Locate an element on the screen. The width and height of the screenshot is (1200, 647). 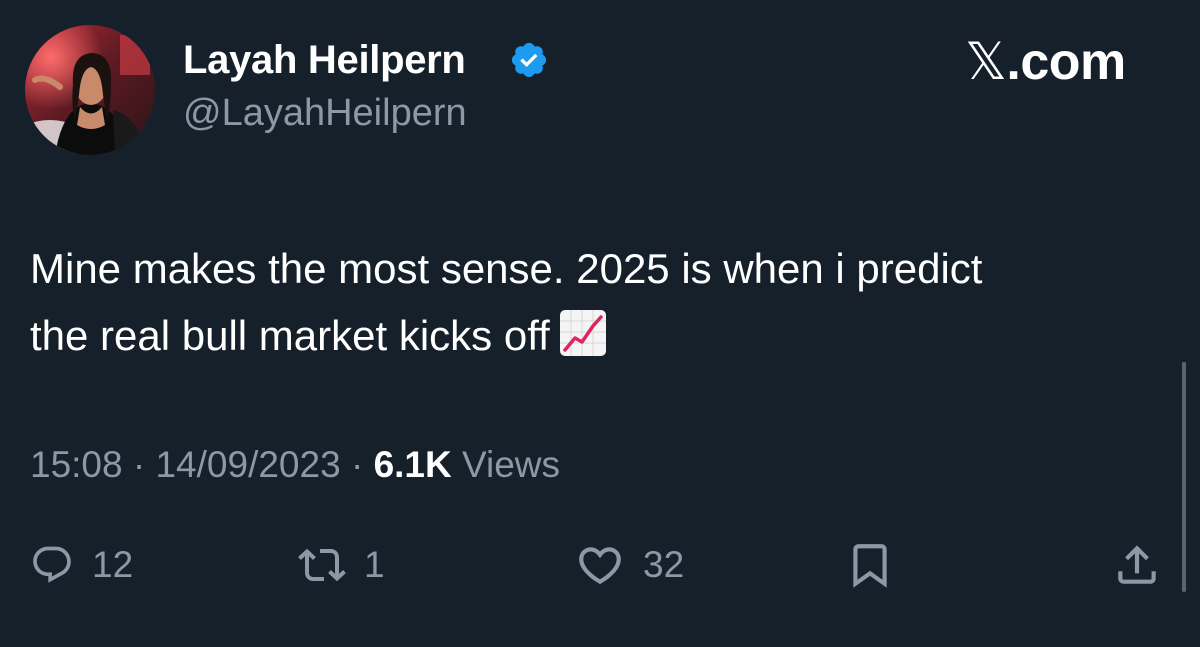
retweet-count: 1 is located at coordinates (374, 564).